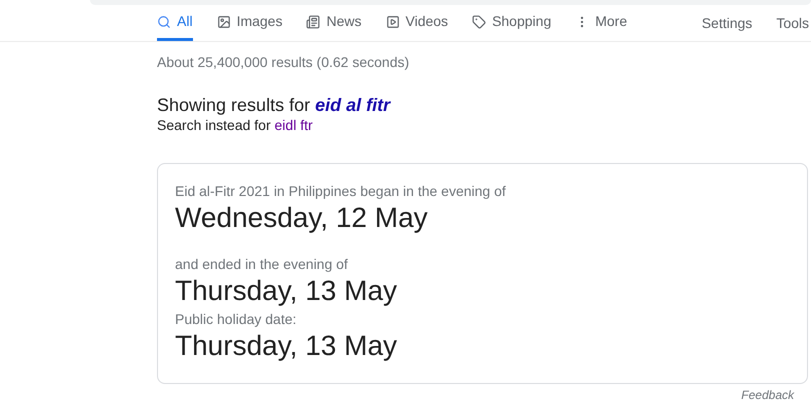 The height and width of the screenshot is (411, 811). Describe the element at coordinates (283, 62) in the screenshot. I see `result-stats: About 25,400,000 results (0.62 seconds)` at that location.